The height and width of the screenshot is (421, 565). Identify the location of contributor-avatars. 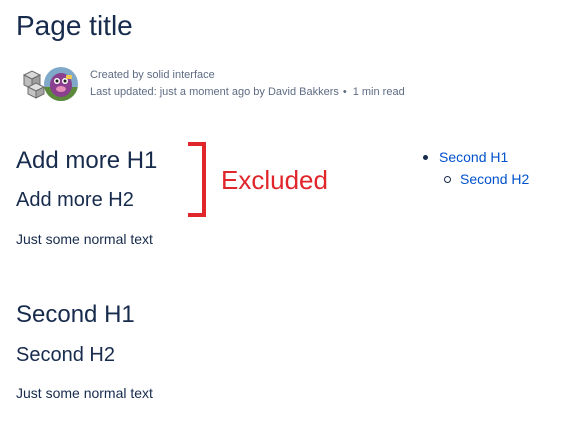
(51, 84).